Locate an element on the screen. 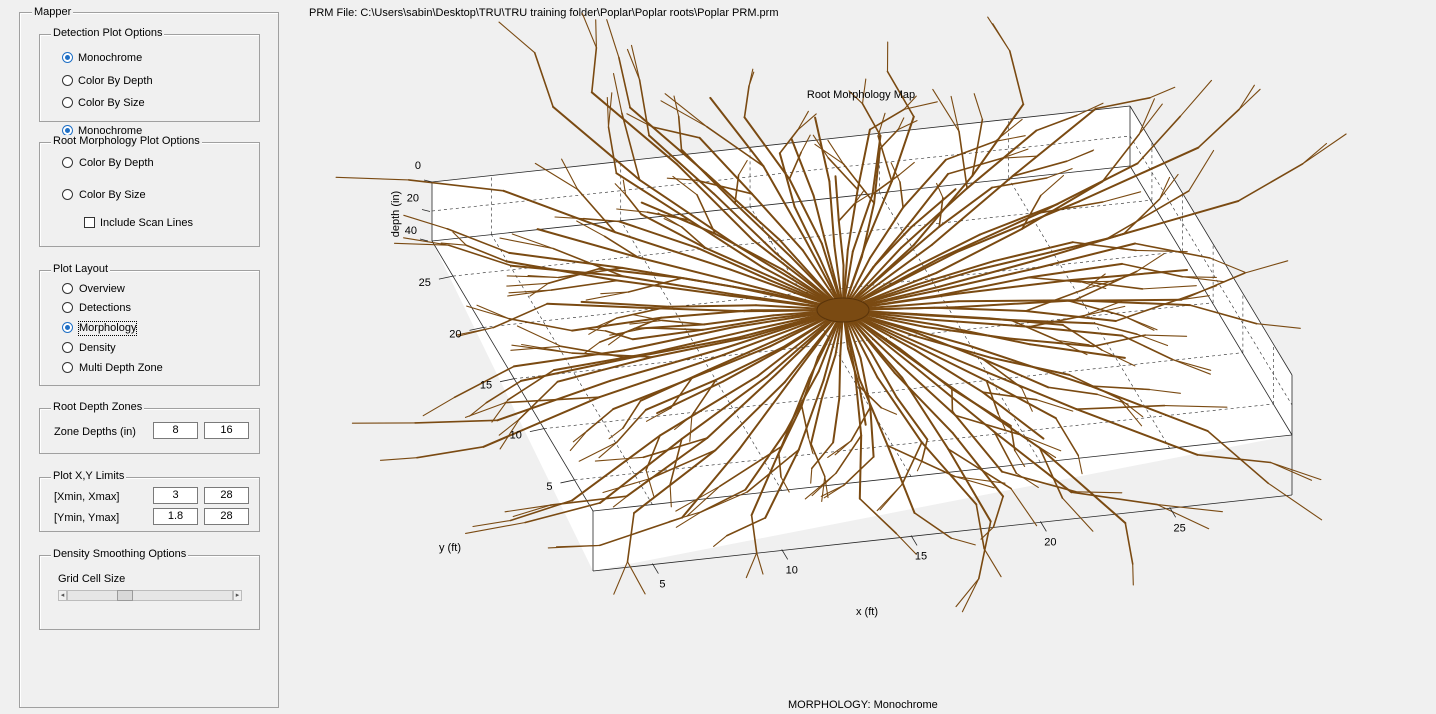  y-tick-label-15: 15 is located at coordinates (486, 386).